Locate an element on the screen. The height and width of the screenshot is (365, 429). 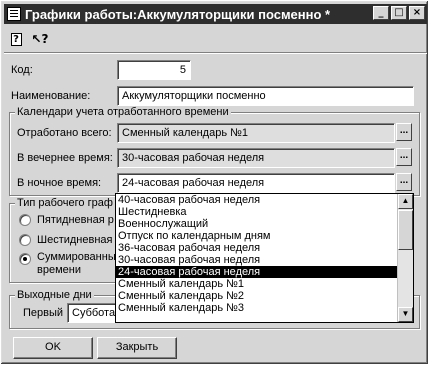
dropdown-item: 40-часовая рабочая неделя is located at coordinates (264, 200).